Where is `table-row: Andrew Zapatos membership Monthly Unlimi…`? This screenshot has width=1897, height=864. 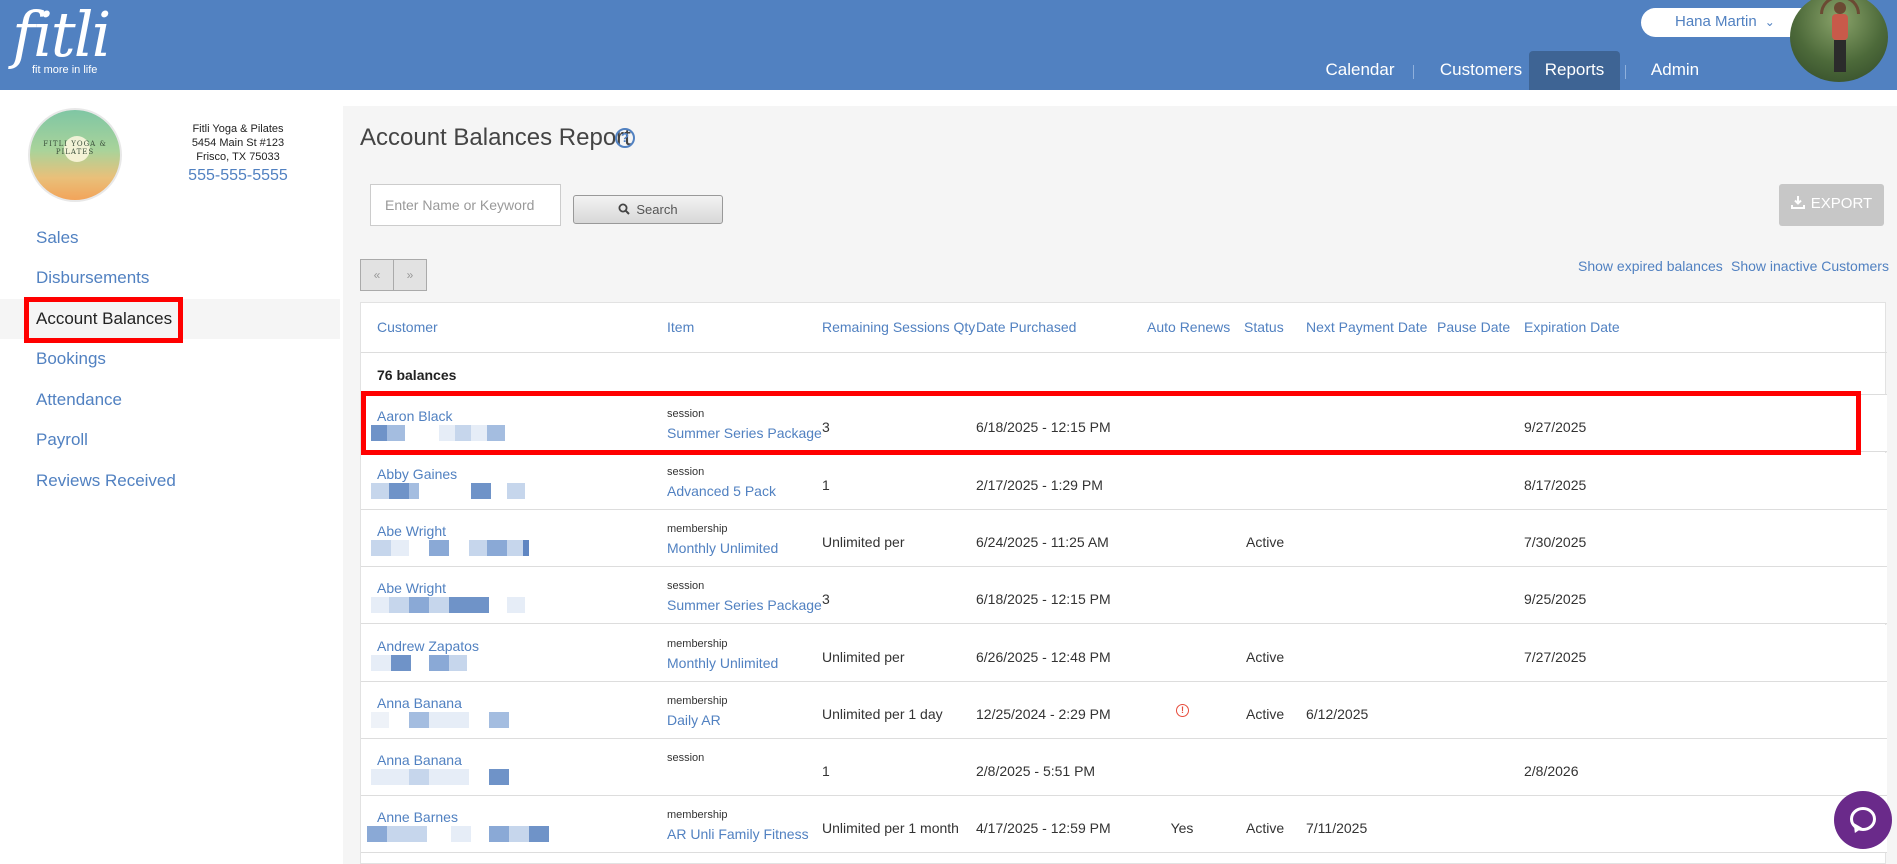
table-row: Andrew Zapatos membership Monthly Unlimi… is located at coordinates (1124, 653).